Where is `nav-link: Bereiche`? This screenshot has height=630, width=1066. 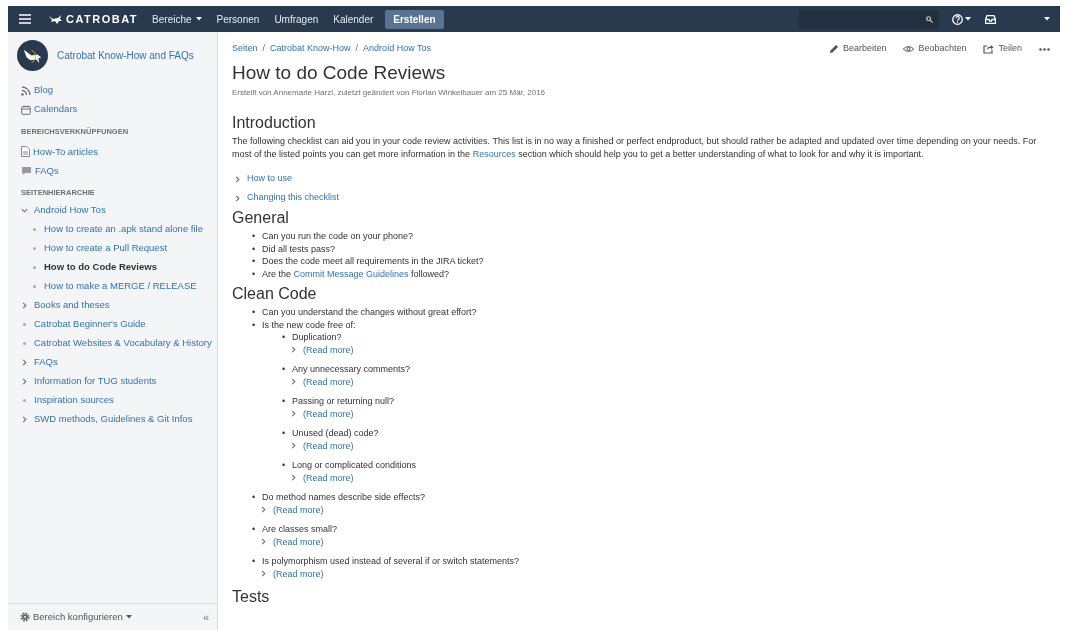 nav-link: Bereiche is located at coordinates (177, 19).